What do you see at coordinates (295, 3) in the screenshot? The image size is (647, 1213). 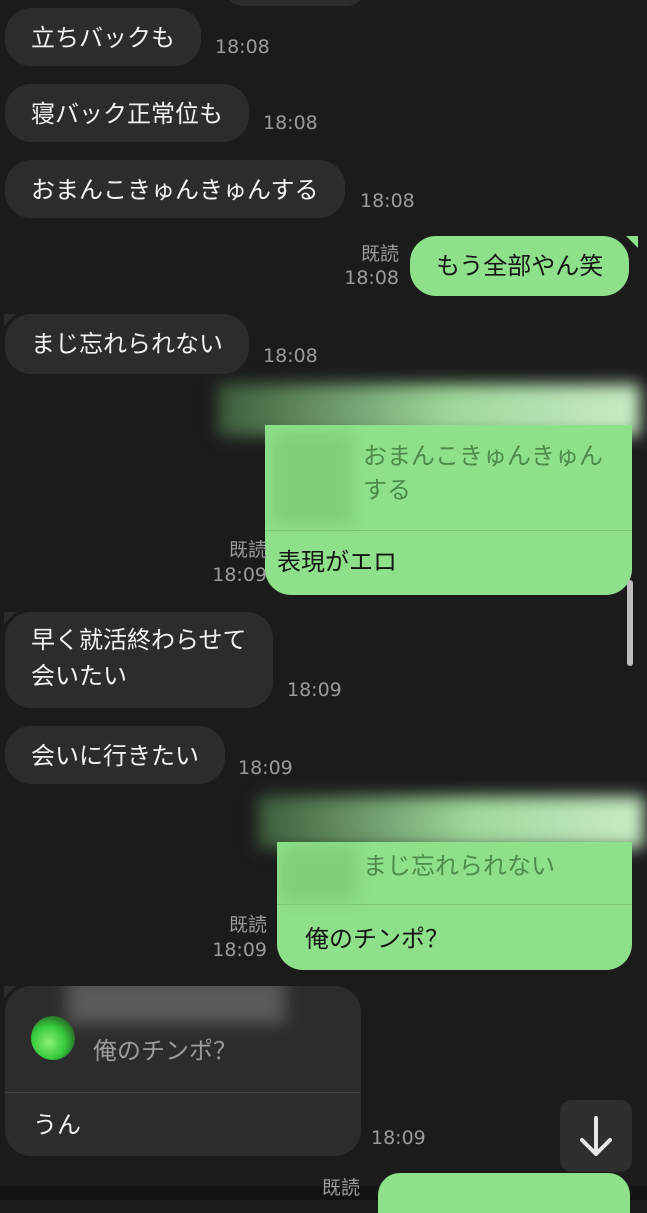 I see `partial-top-bubble` at bounding box center [295, 3].